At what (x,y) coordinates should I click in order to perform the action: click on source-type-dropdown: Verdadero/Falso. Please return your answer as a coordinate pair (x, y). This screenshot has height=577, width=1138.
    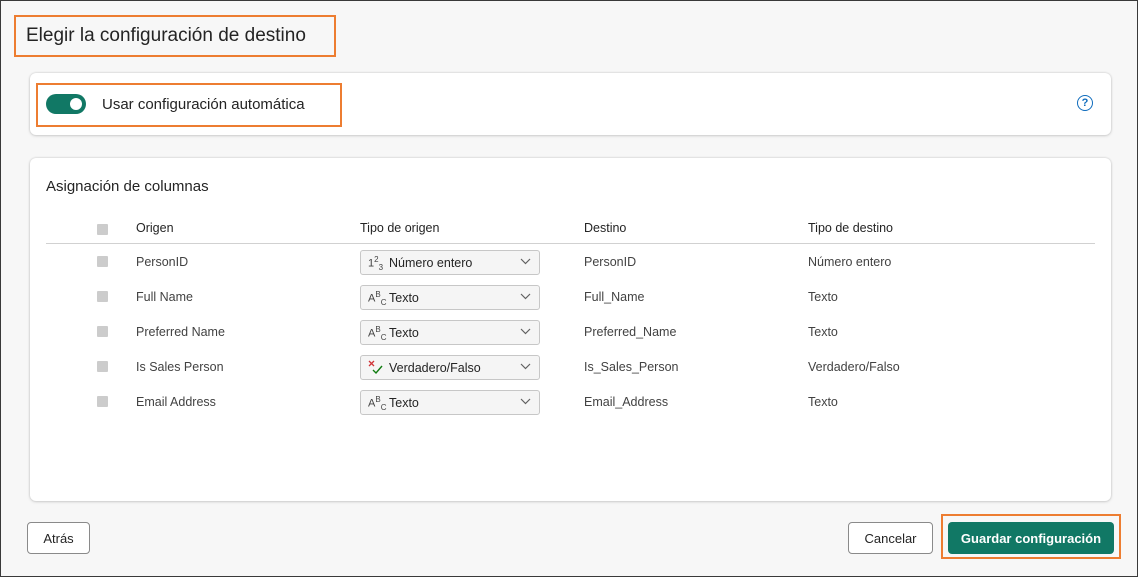
    Looking at the image, I should click on (450, 367).